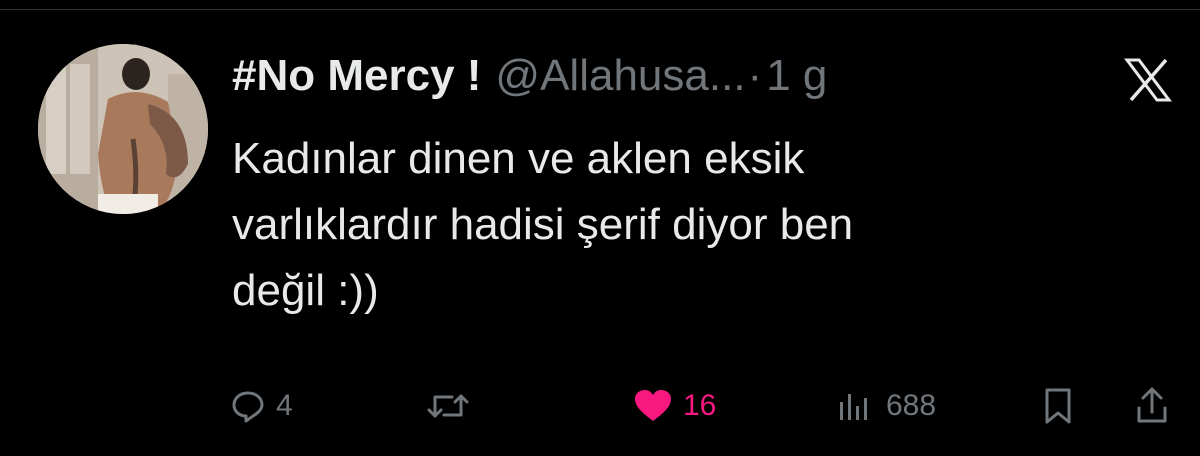  I want to click on views-button: 688, so click(886, 406).